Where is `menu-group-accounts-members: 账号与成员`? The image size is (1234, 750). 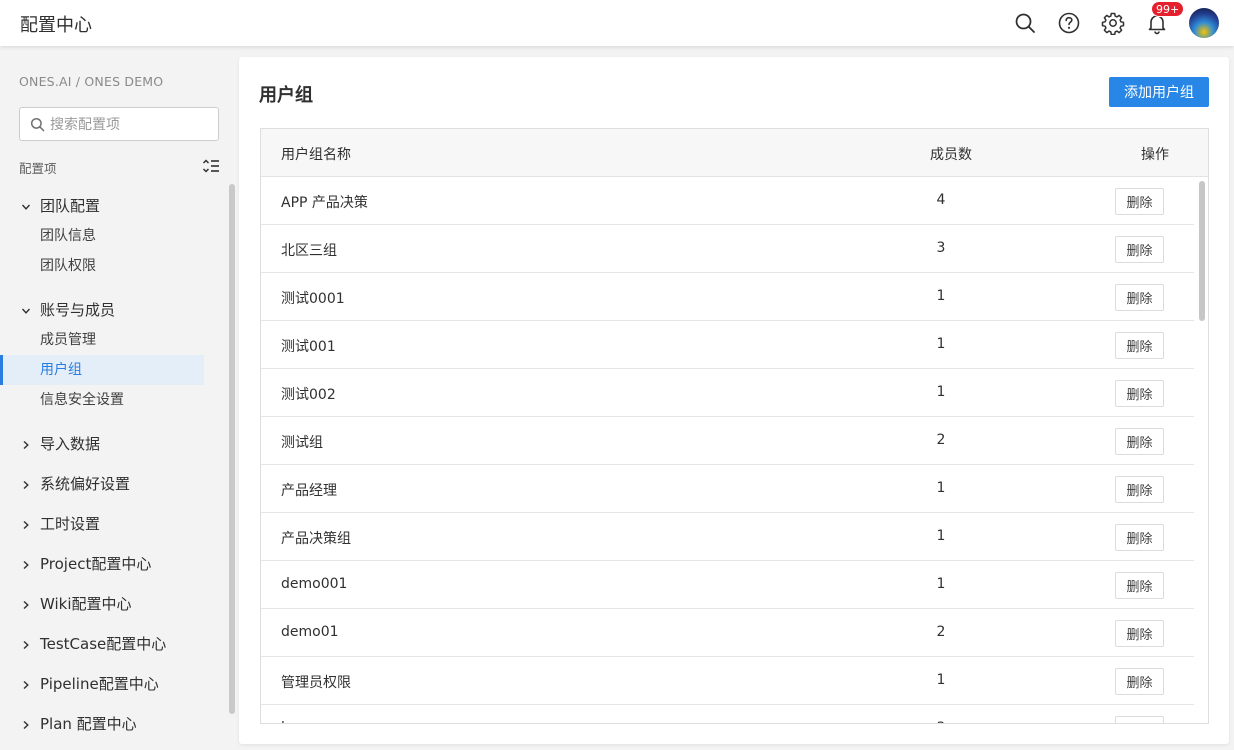 menu-group-accounts-members: 账号与成员 is located at coordinates (112, 310).